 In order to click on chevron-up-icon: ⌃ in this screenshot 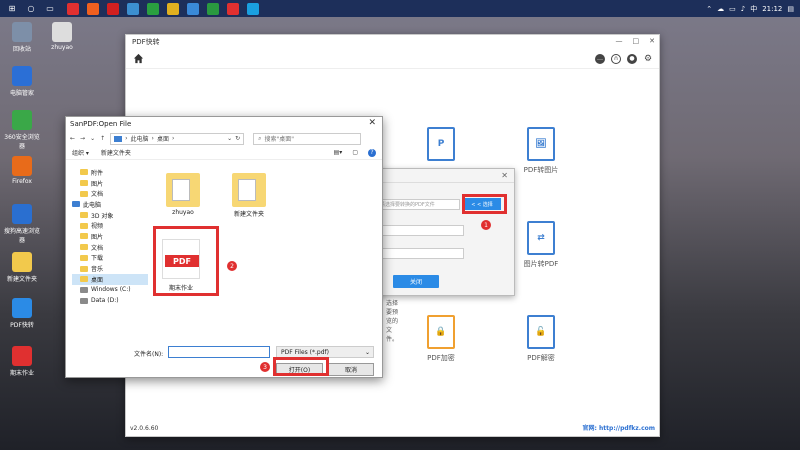, I will do `click(709, 9)`.